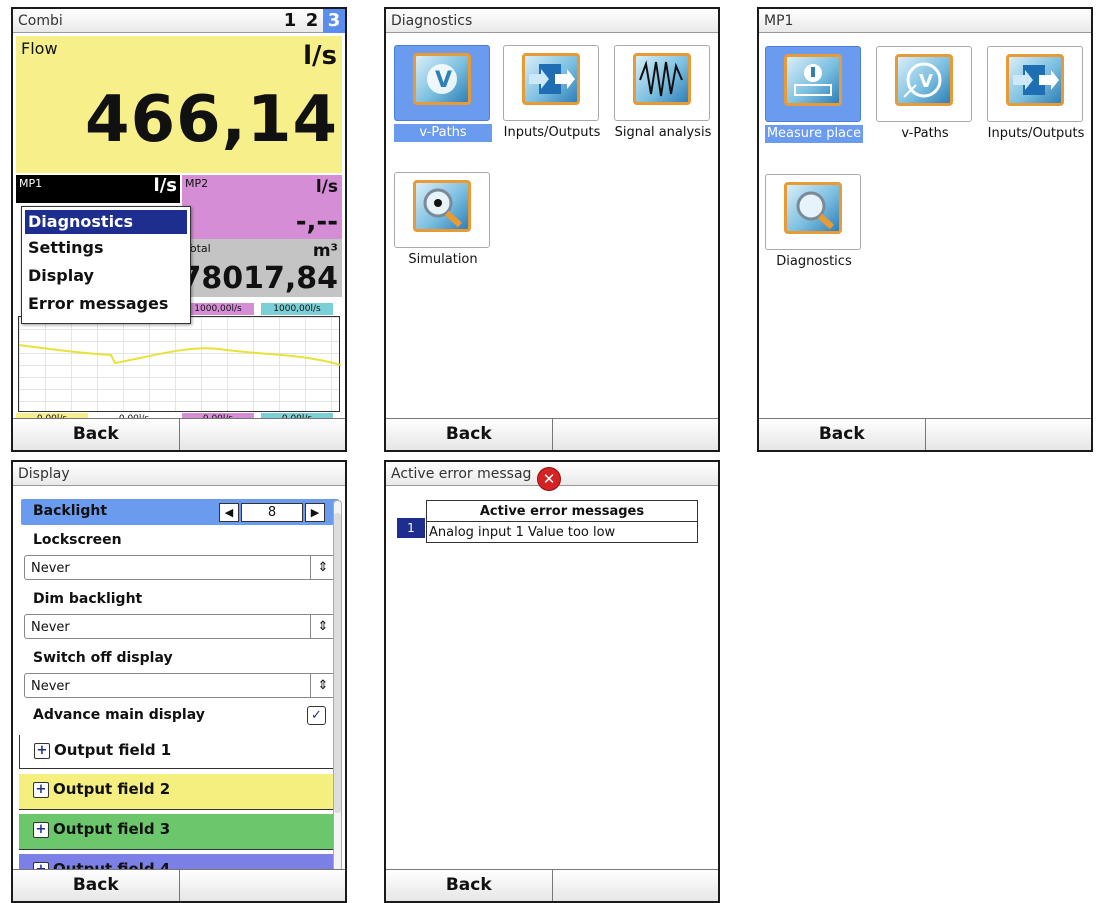 The width and height of the screenshot is (1098, 903). What do you see at coordinates (180, 567) in the screenshot?
I see `lockscreen-select: Never ⇕` at bounding box center [180, 567].